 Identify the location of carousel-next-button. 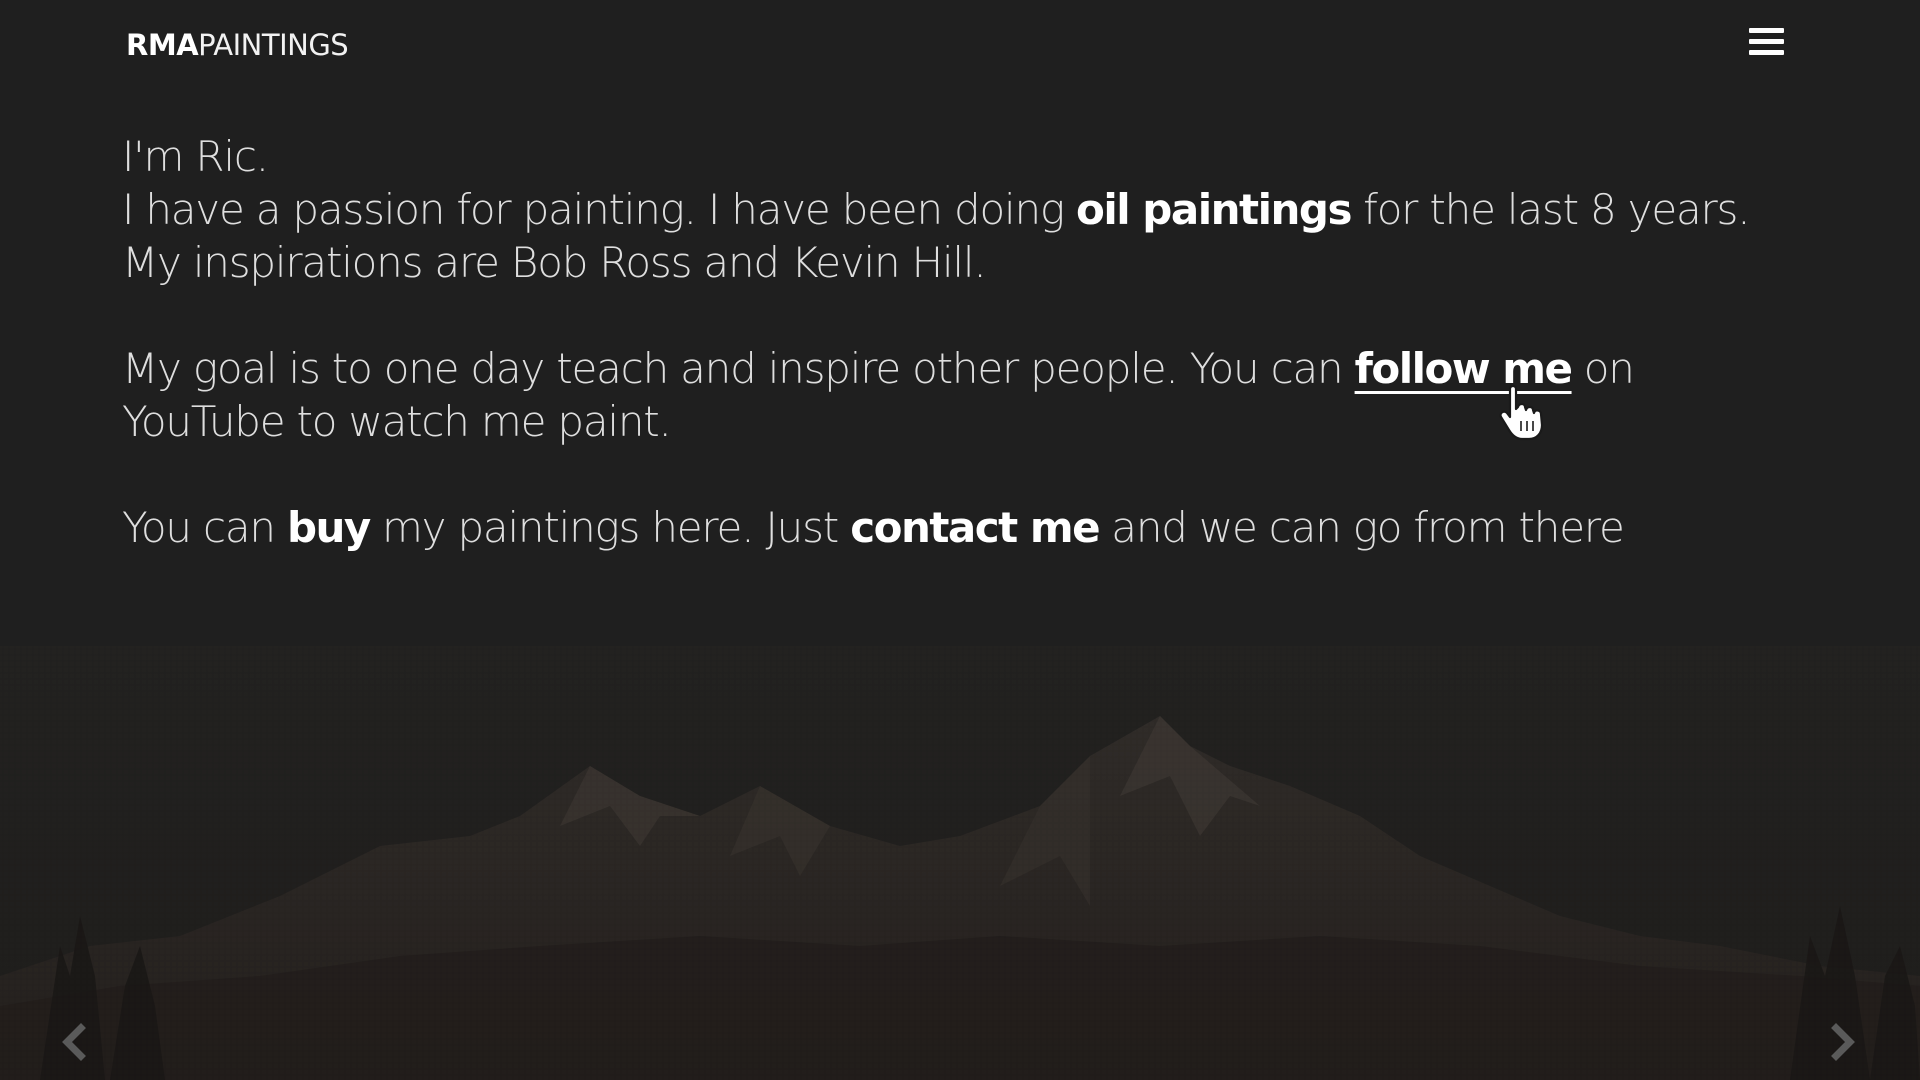
(1843, 1042).